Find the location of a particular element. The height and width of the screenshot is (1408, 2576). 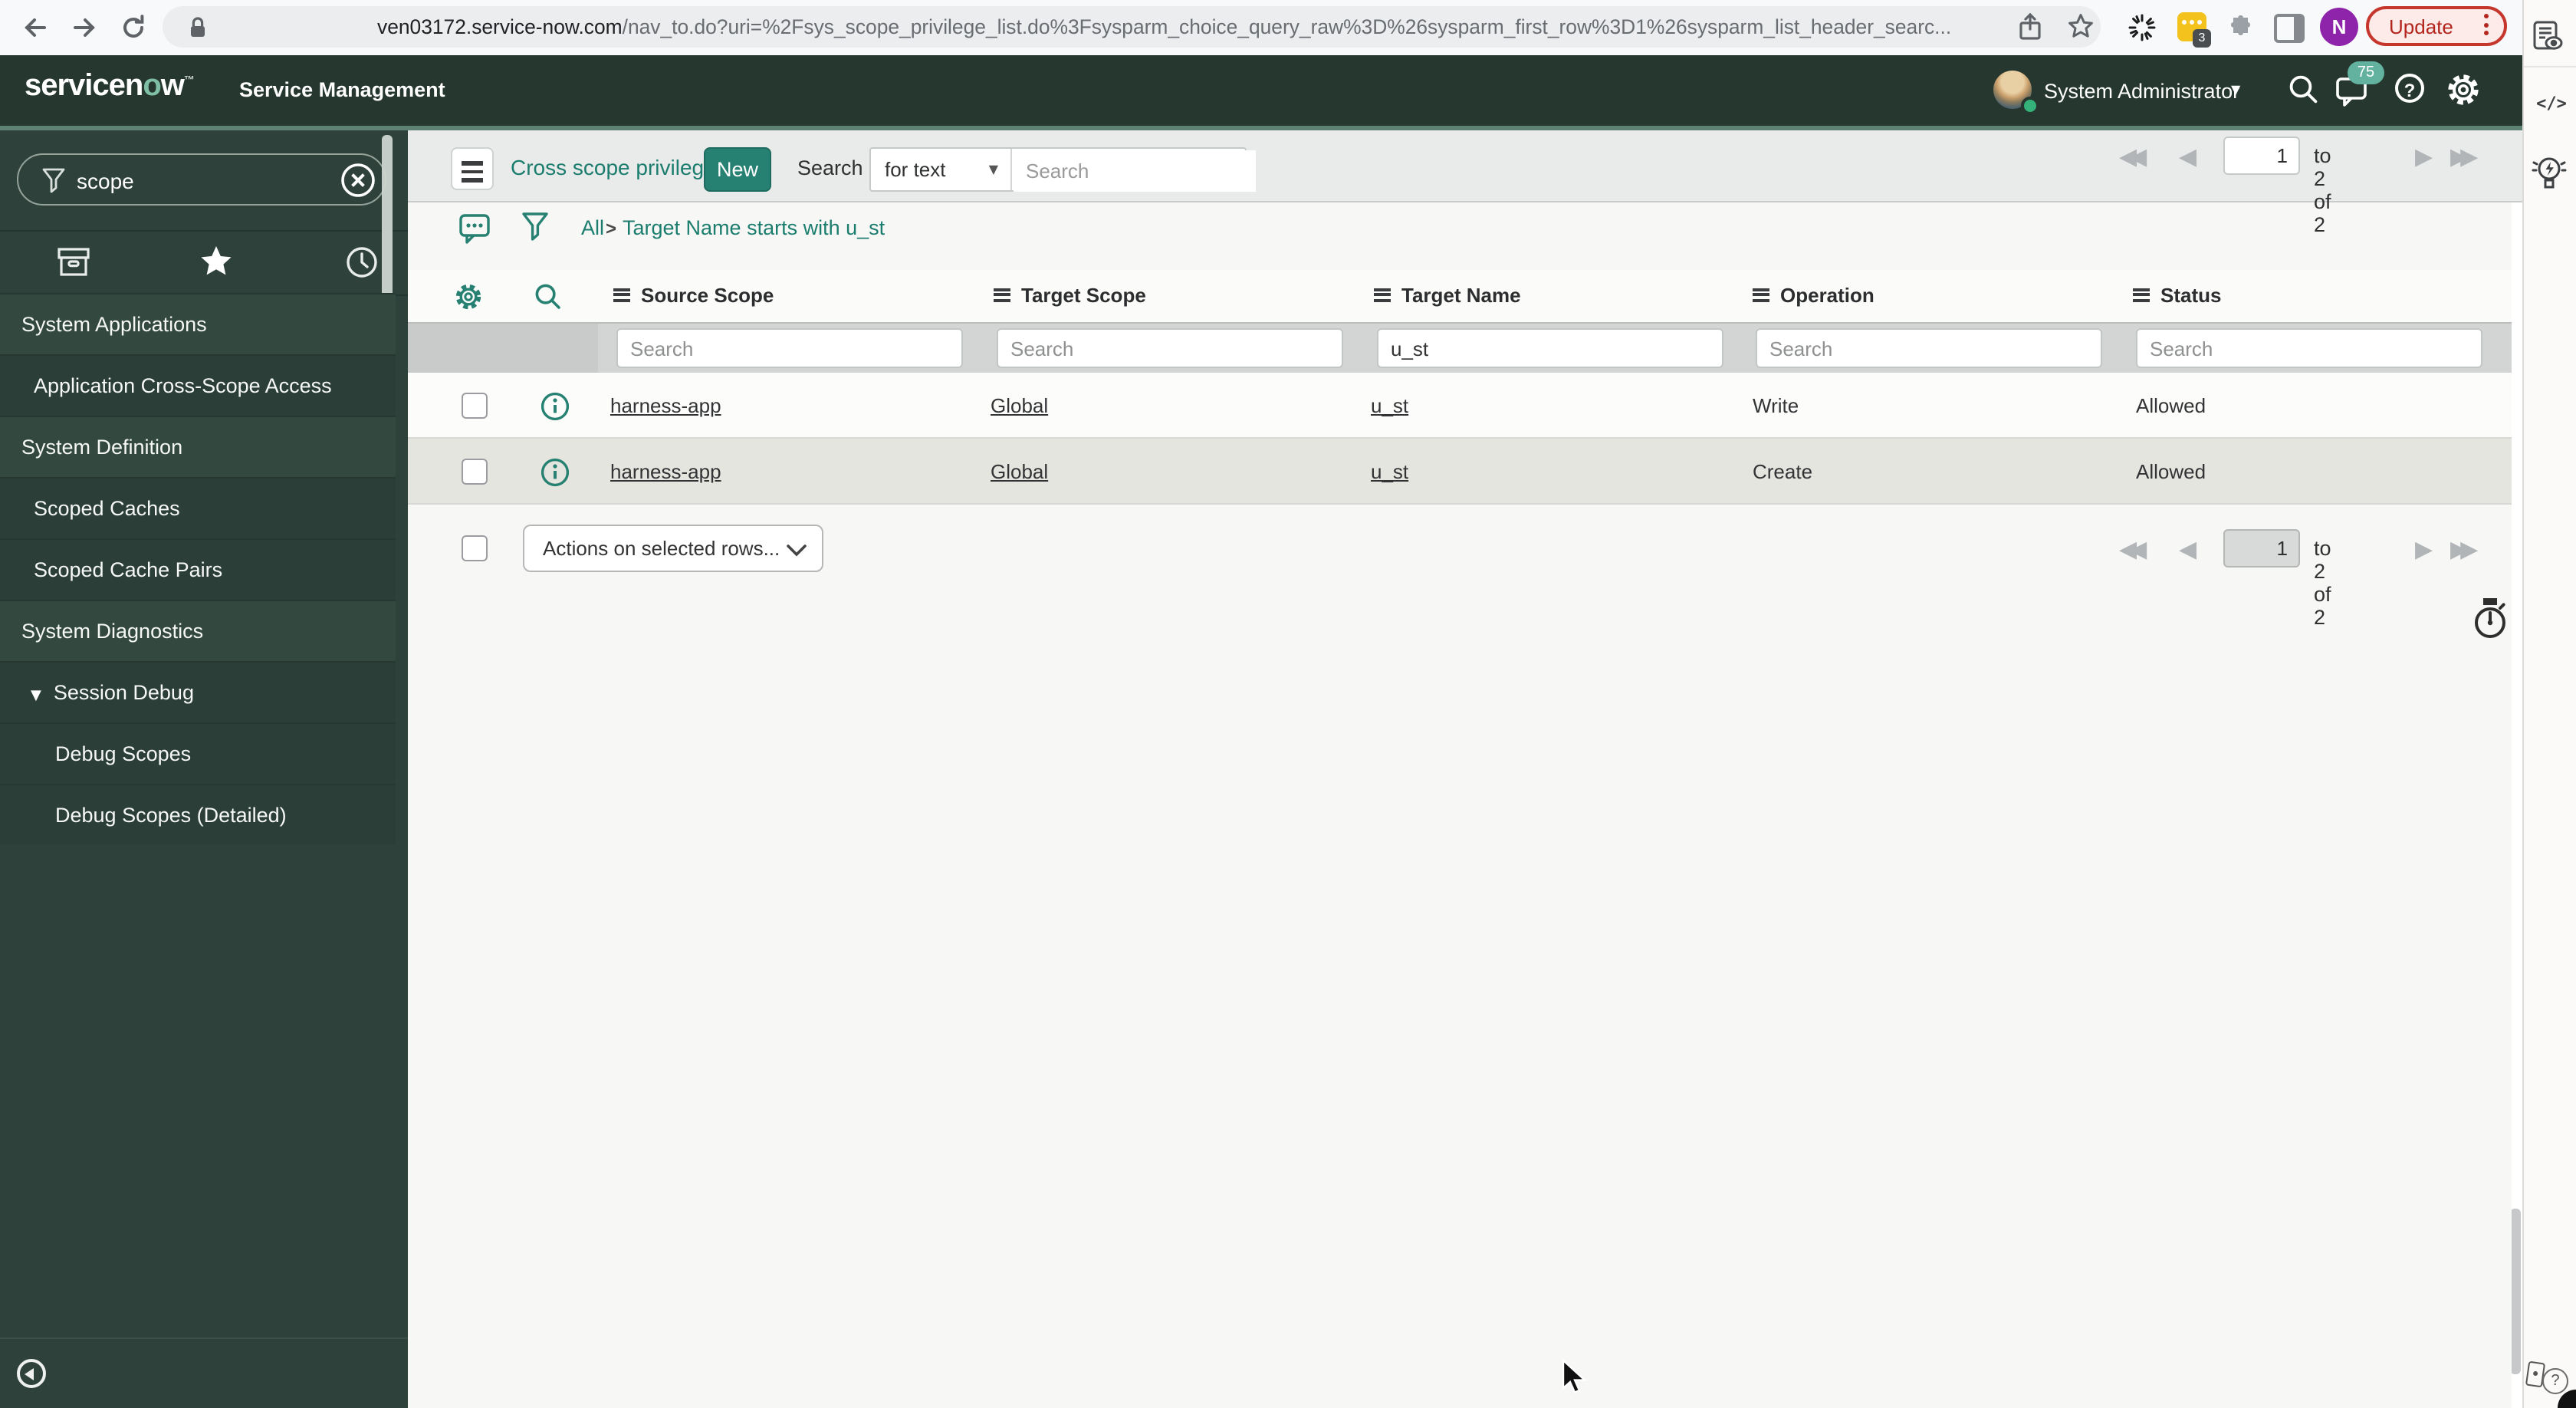

expanded-caret-icon: ▼ is located at coordinates (36, 696).